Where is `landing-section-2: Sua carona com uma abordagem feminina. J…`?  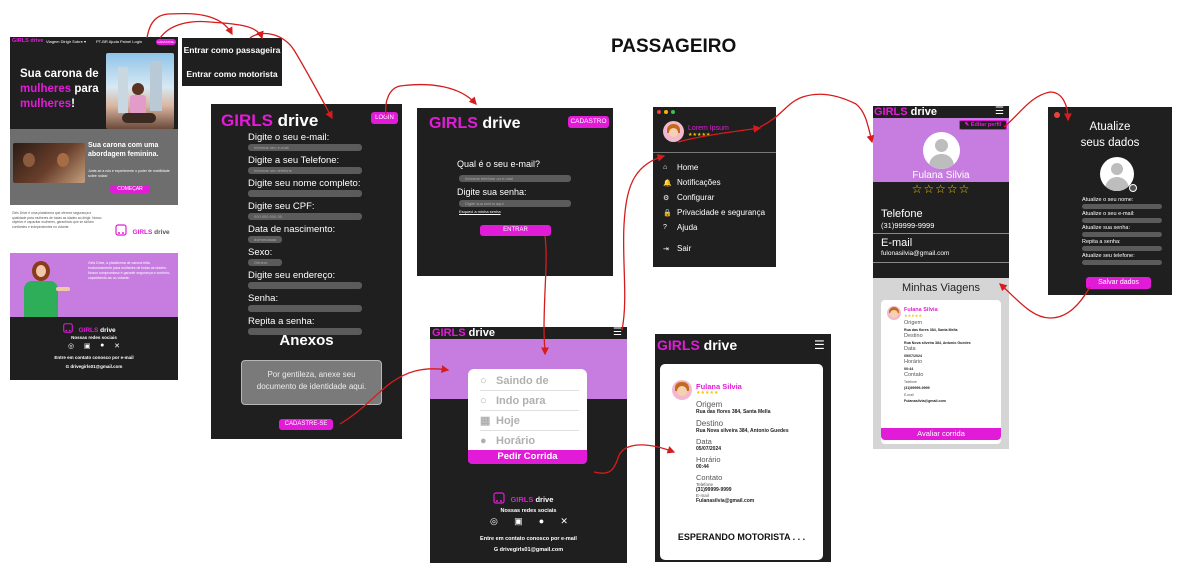
landing-section-2: Sua carona com uma abordagem feminina. J… is located at coordinates (94, 167).